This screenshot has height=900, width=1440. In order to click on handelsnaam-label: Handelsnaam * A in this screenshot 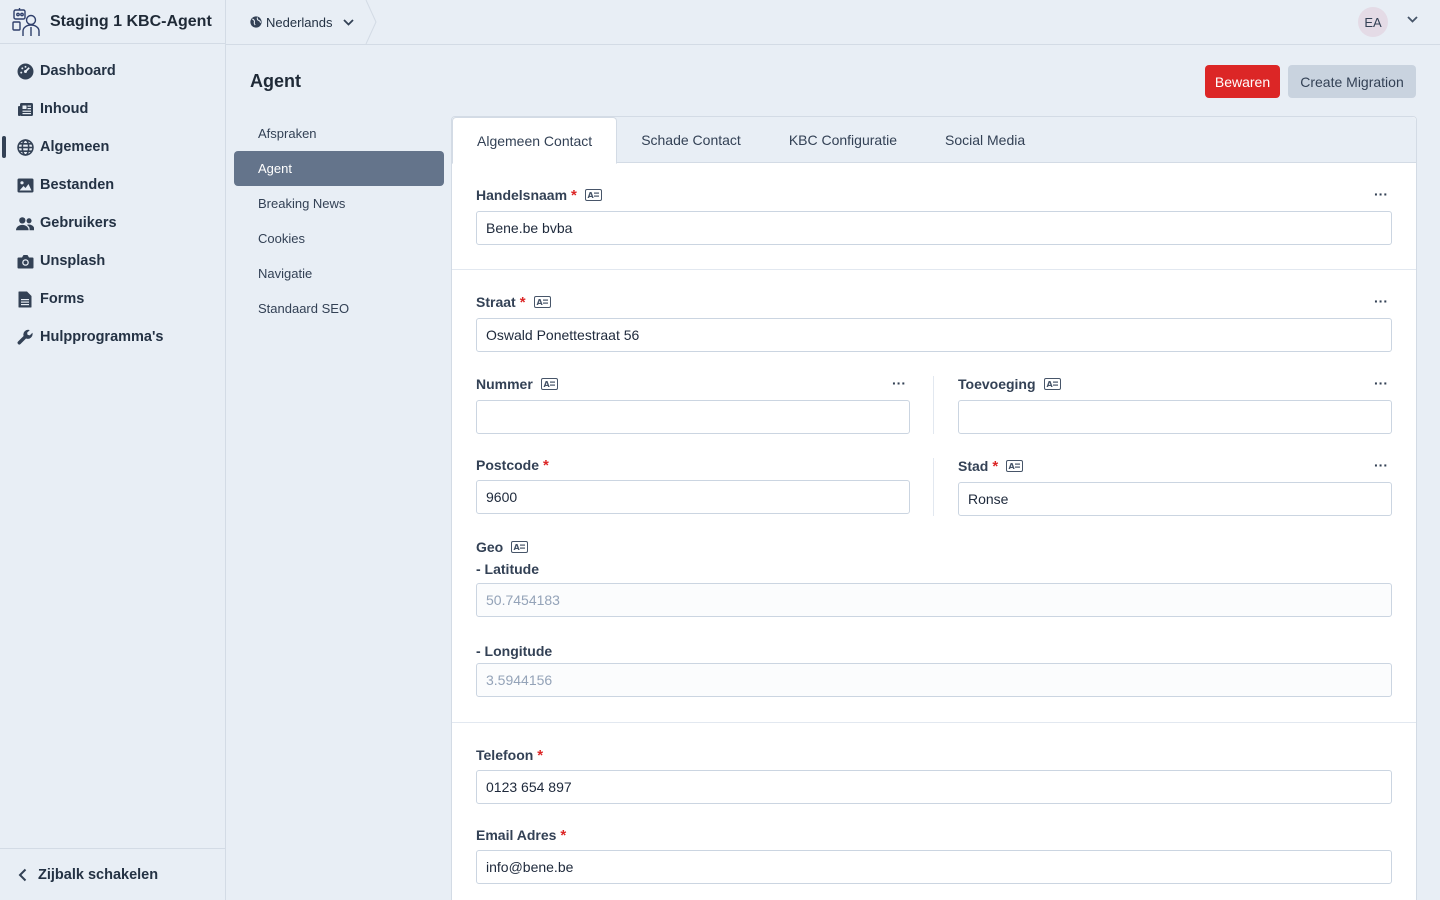, I will do `click(934, 195)`.